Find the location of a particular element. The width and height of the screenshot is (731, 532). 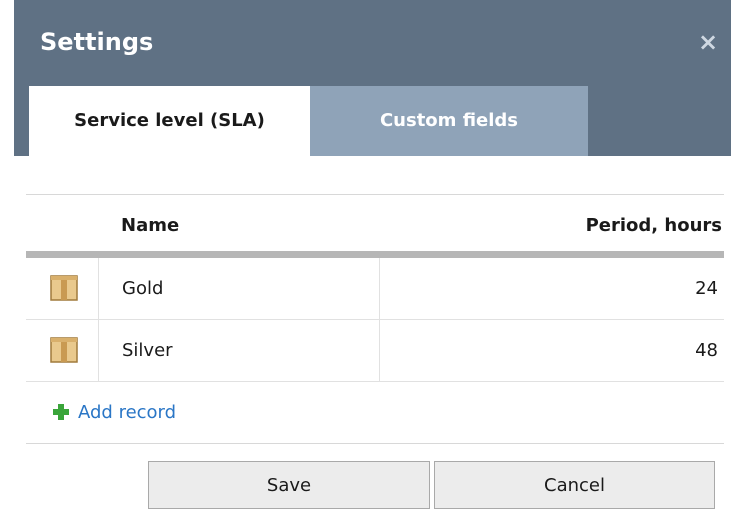

column-header-period: Period, hours is located at coordinates (654, 223).